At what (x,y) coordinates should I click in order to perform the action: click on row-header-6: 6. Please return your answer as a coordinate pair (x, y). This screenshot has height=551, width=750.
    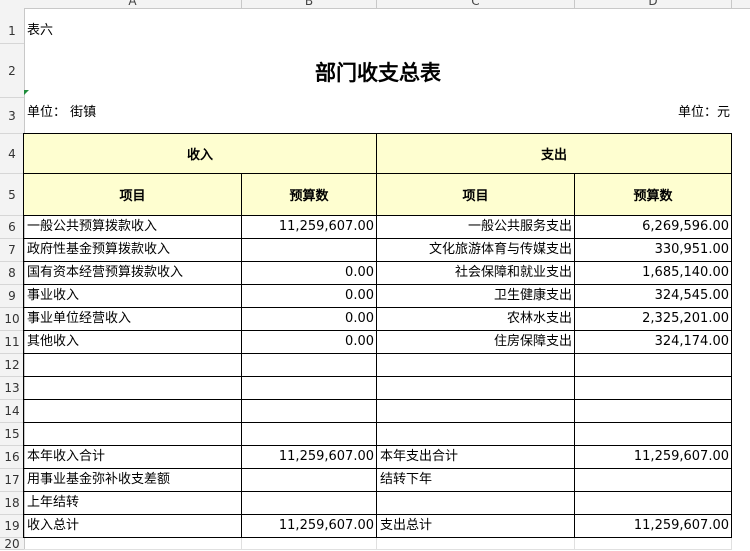
    Looking at the image, I should click on (12, 227).